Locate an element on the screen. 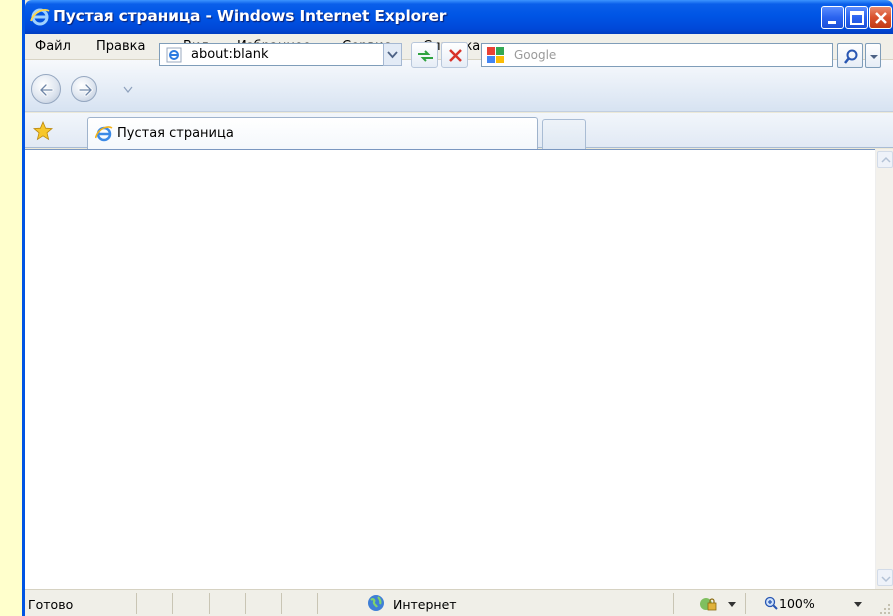  search-box: Google is located at coordinates (657, 55).